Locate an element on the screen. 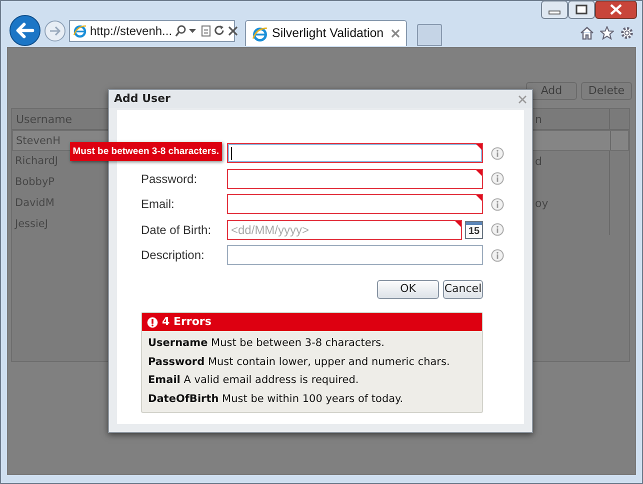  error-summary-title: 4 Errors is located at coordinates (187, 322).